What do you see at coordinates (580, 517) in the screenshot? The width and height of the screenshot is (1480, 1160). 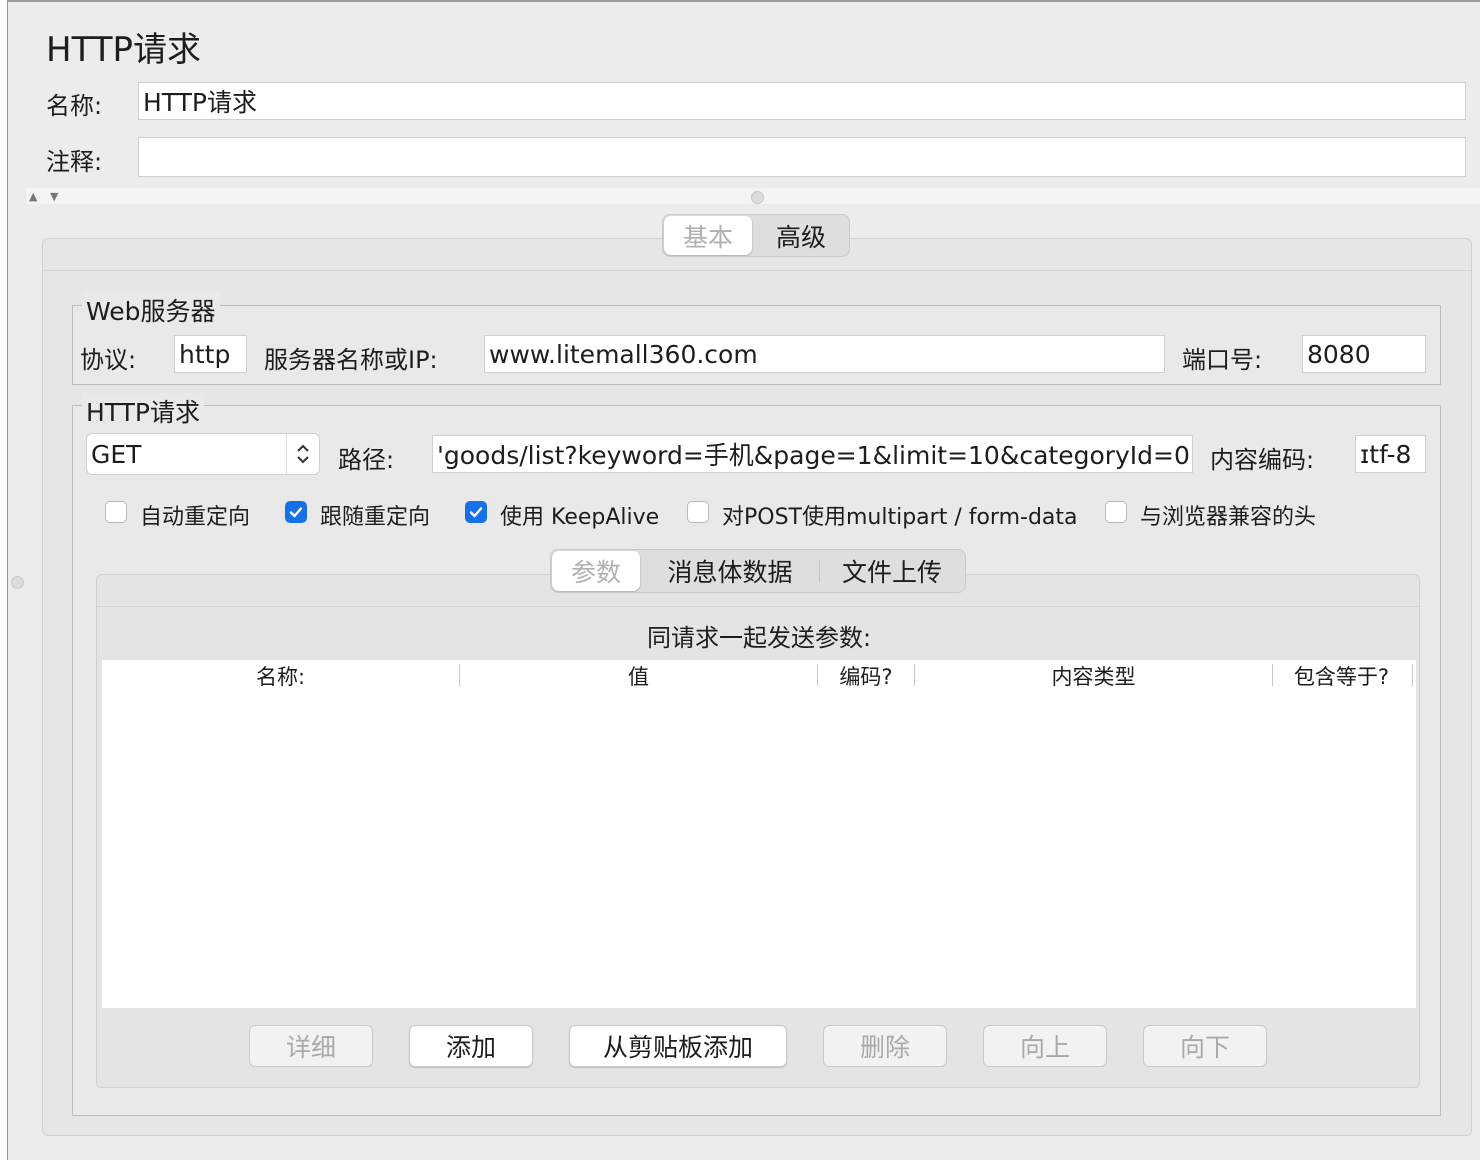 I see `keepalive-label: 使用 KeepAlive` at bounding box center [580, 517].